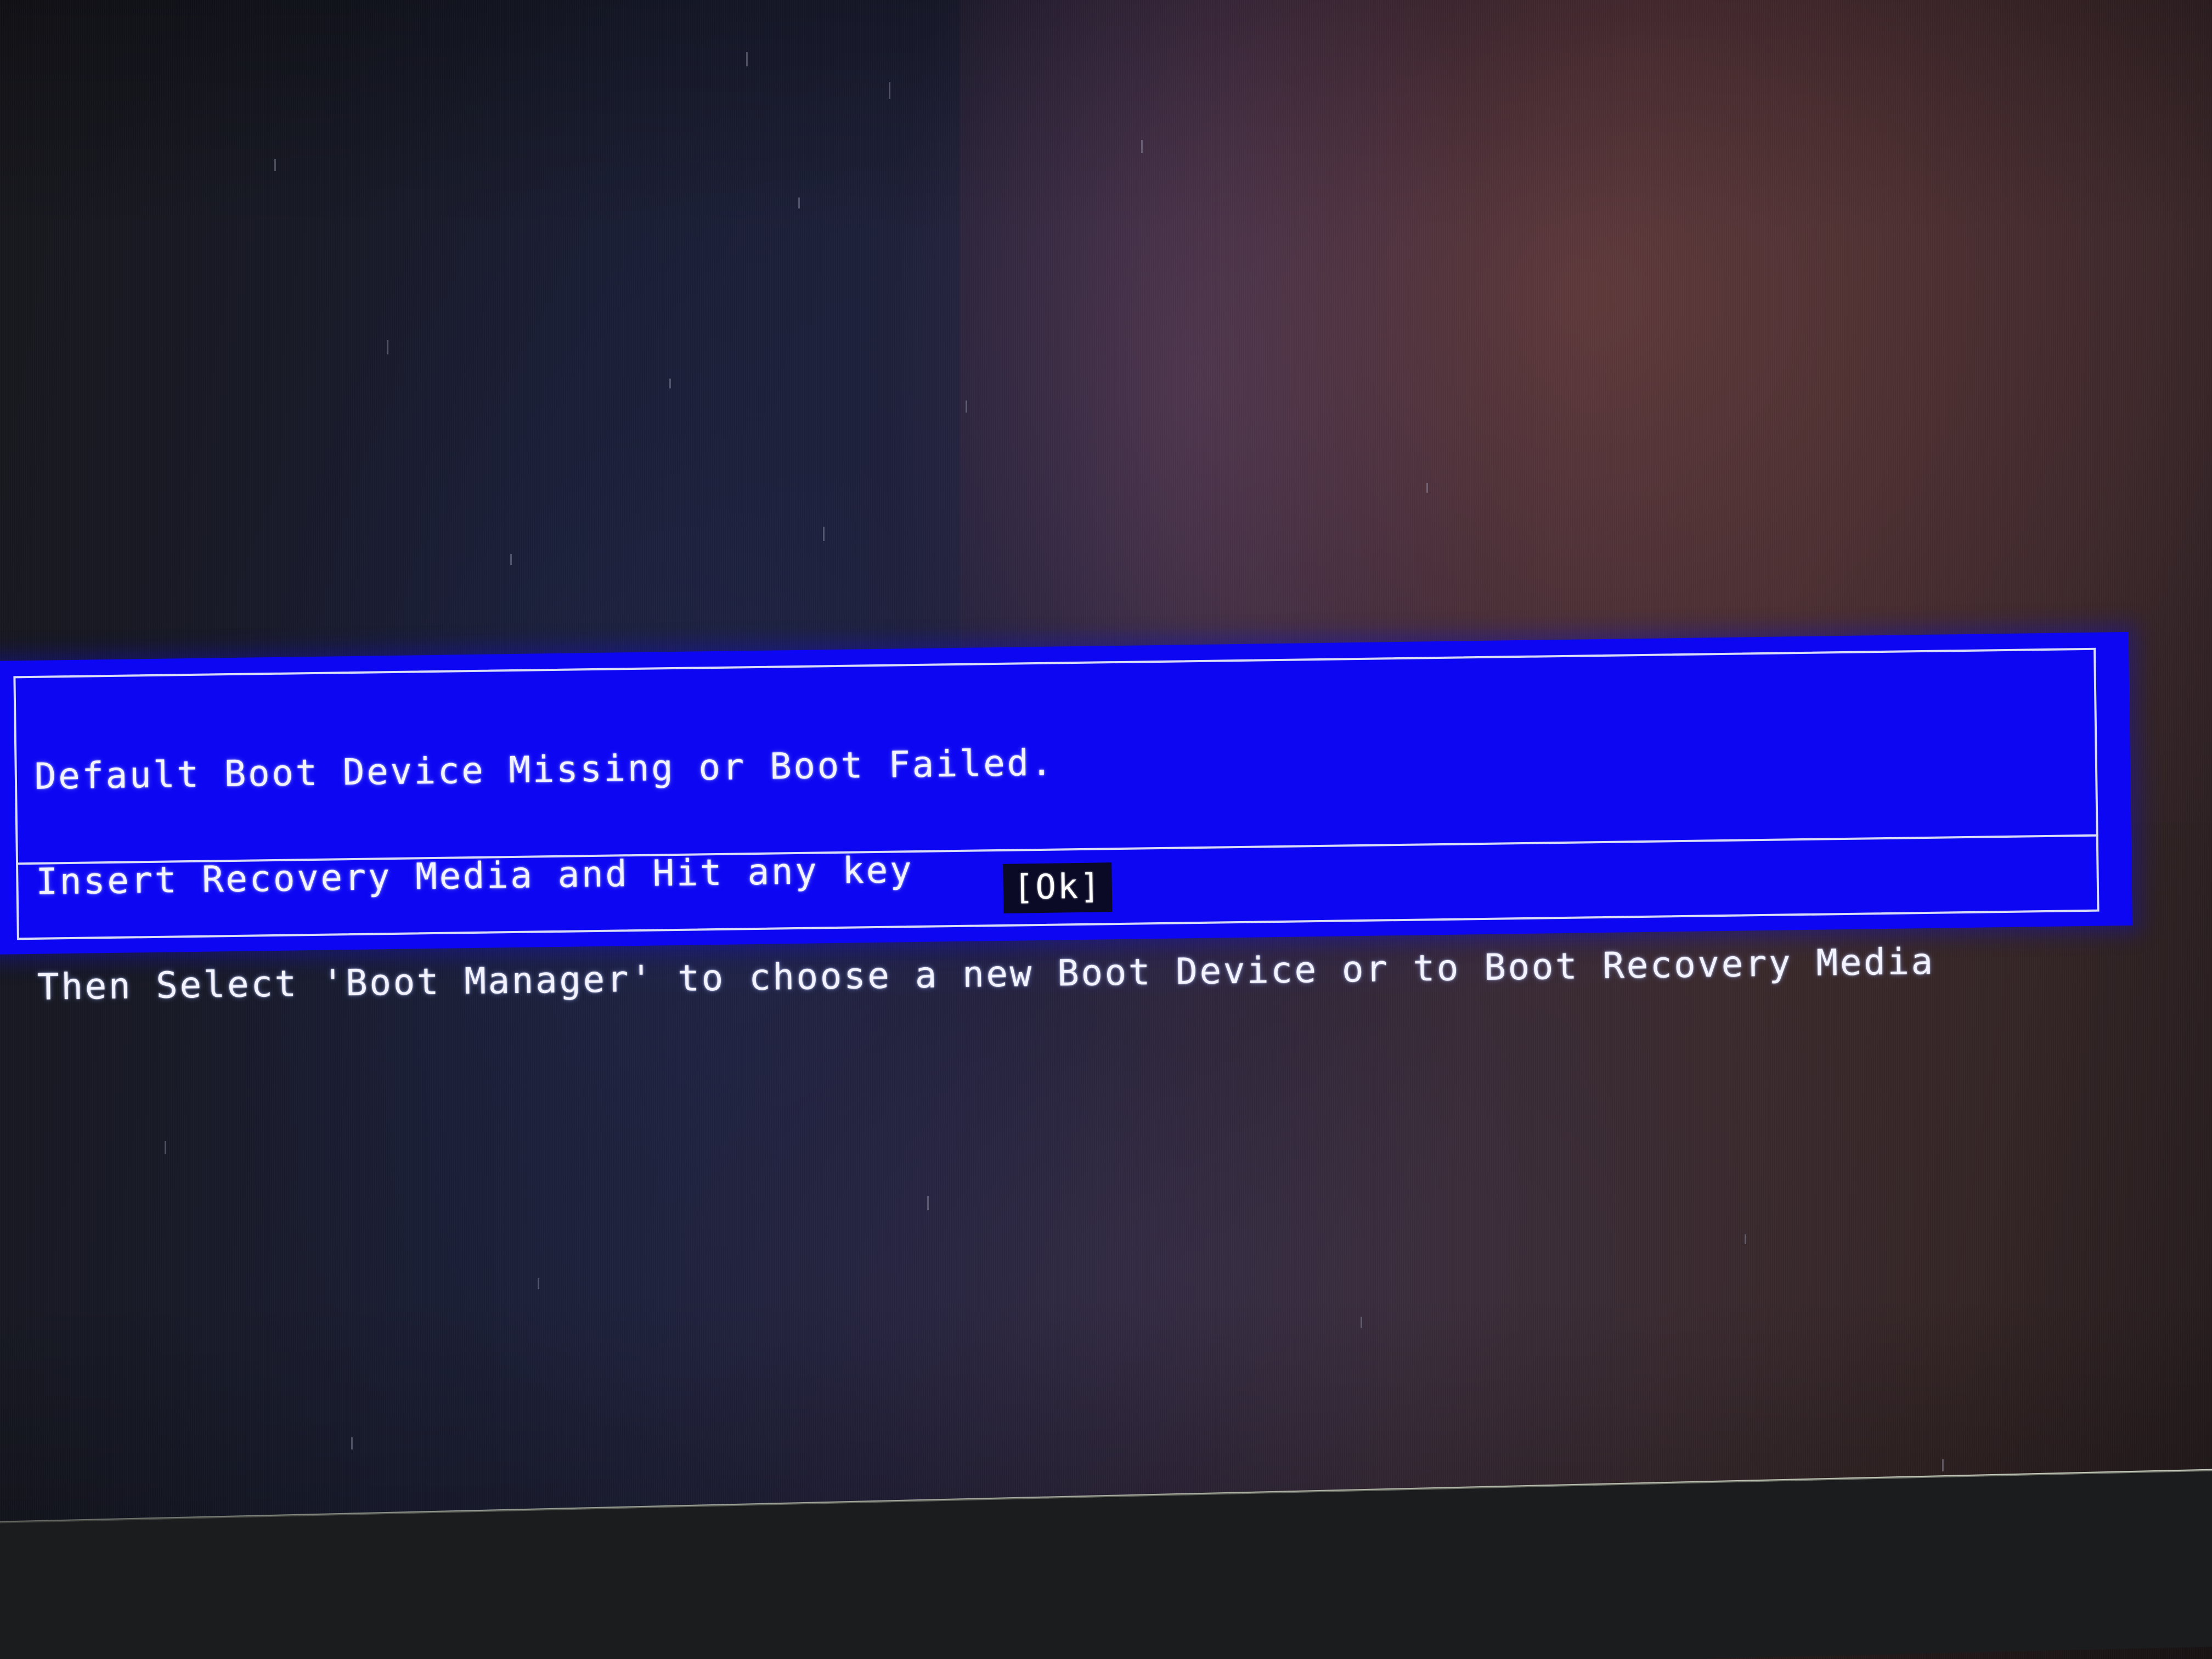 The width and height of the screenshot is (2212, 1659). What do you see at coordinates (1058, 888) in the screenshot?
I see `ok-button: [Ok]` at bounding box center [1058, 888].